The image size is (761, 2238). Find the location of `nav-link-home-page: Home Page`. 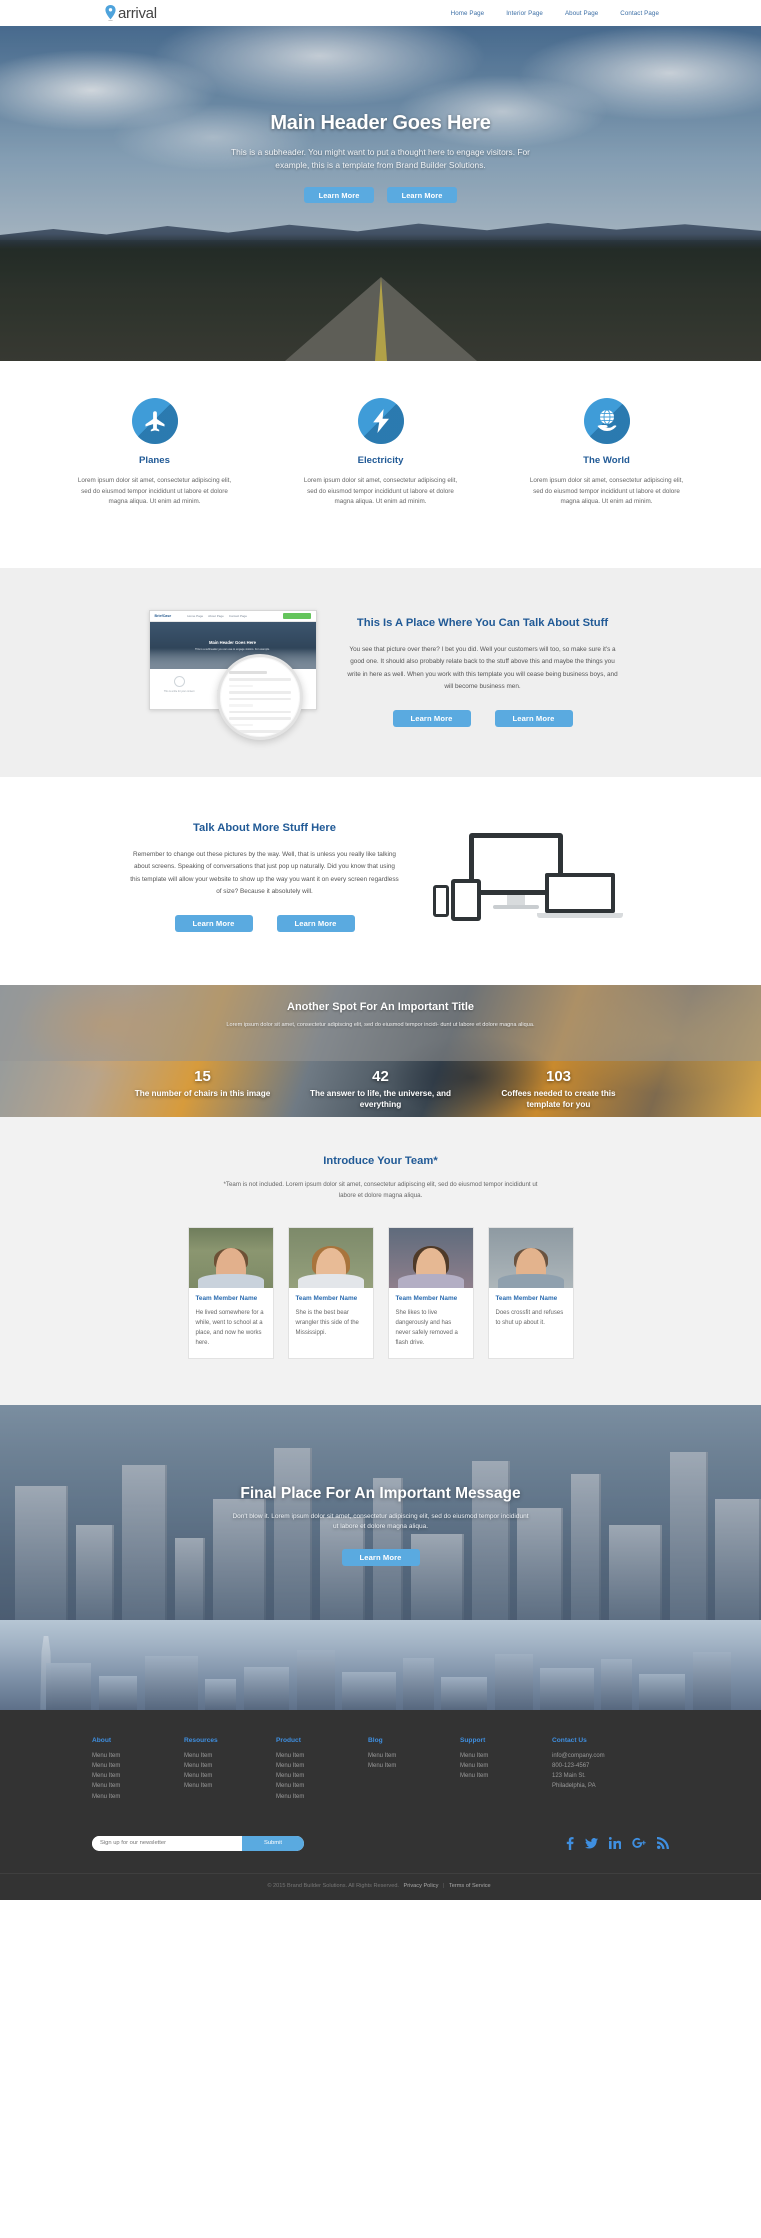

nav-link-home-page: Home Page is located at coordinates (468, 13).